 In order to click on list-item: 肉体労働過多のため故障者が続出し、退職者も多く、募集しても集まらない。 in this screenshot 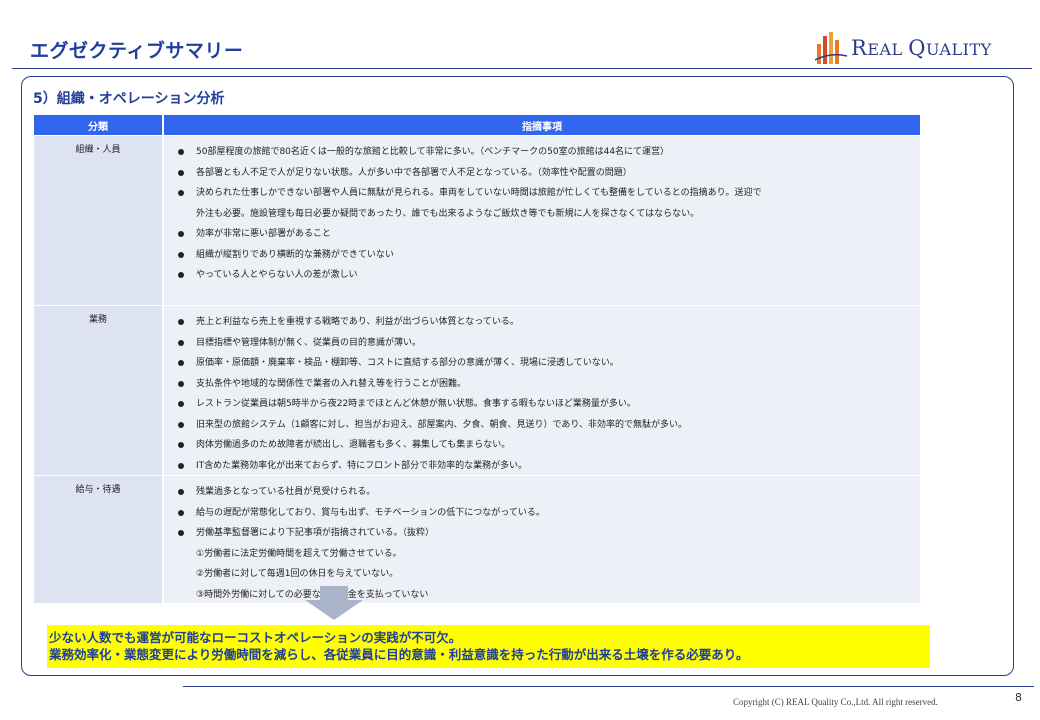, I will do `click(543, 445)`.